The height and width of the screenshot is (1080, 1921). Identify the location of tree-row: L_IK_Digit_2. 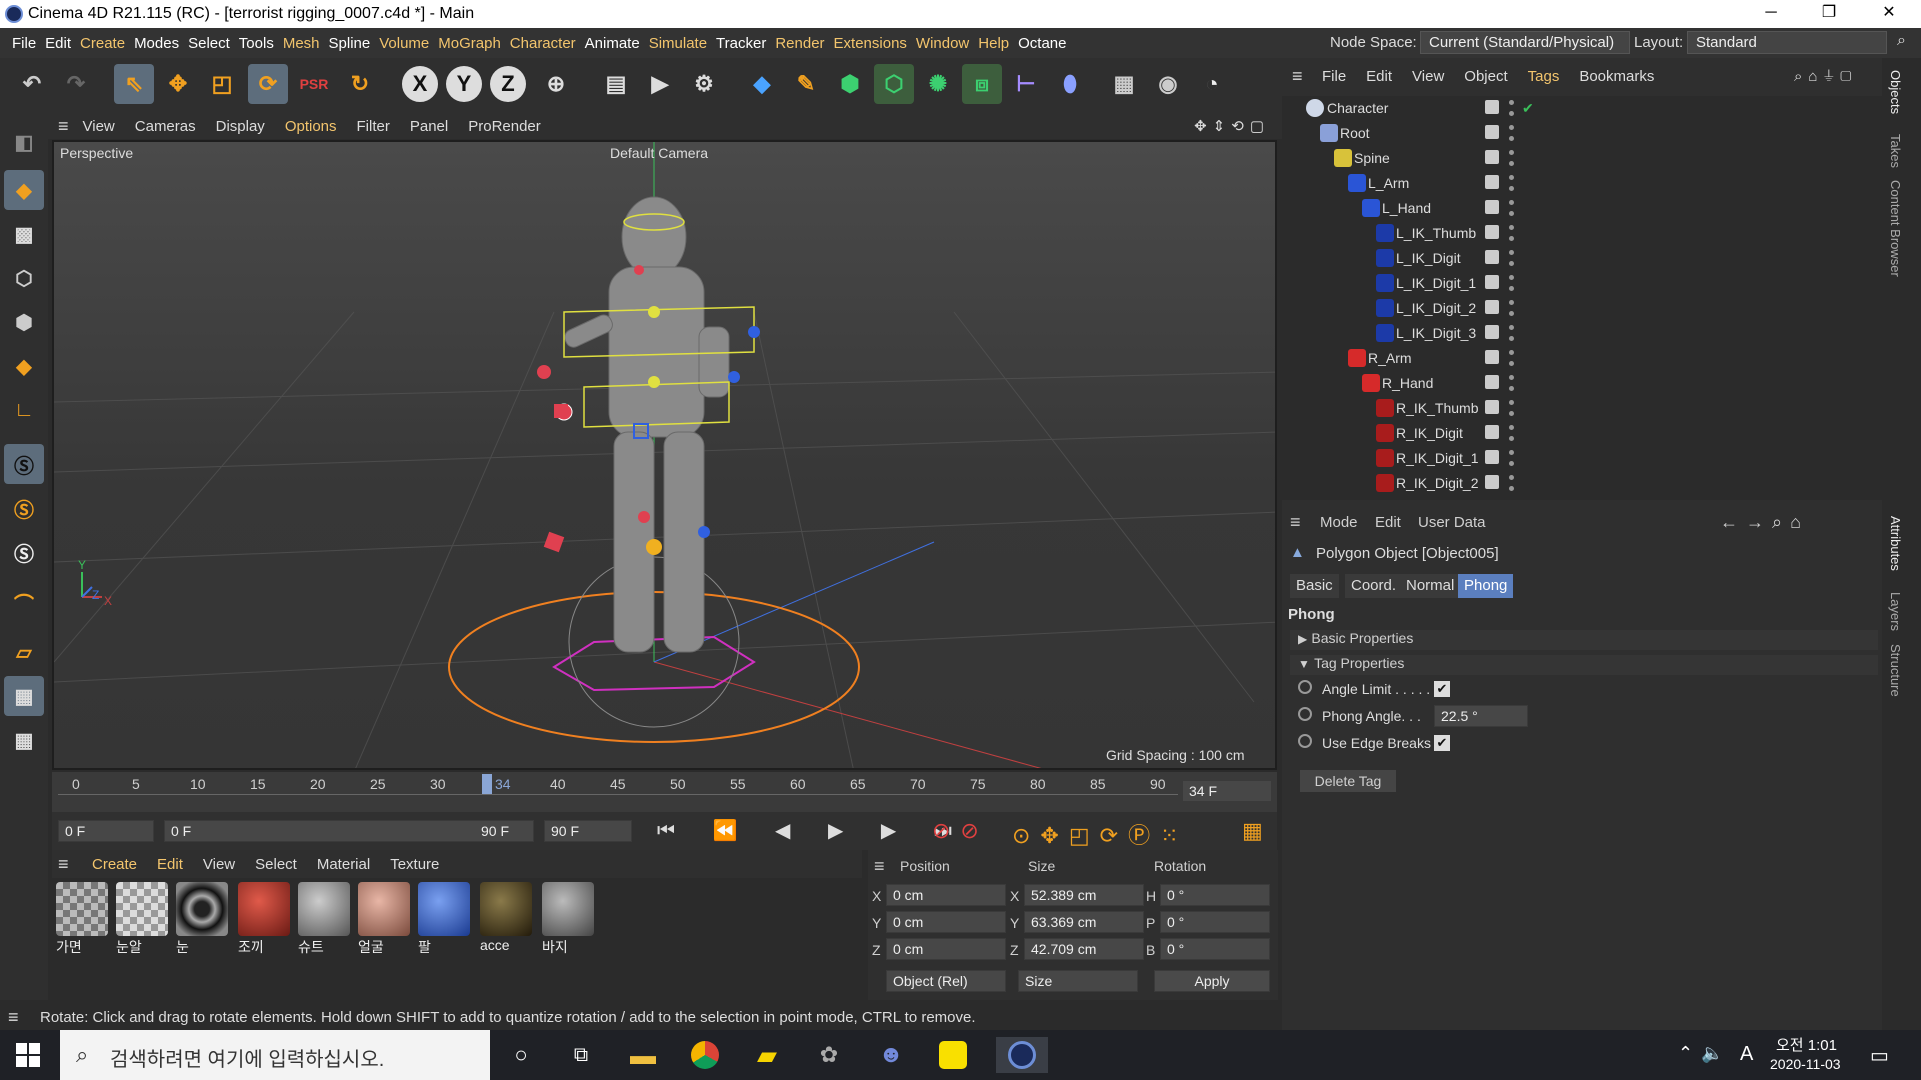
(1582, 308).